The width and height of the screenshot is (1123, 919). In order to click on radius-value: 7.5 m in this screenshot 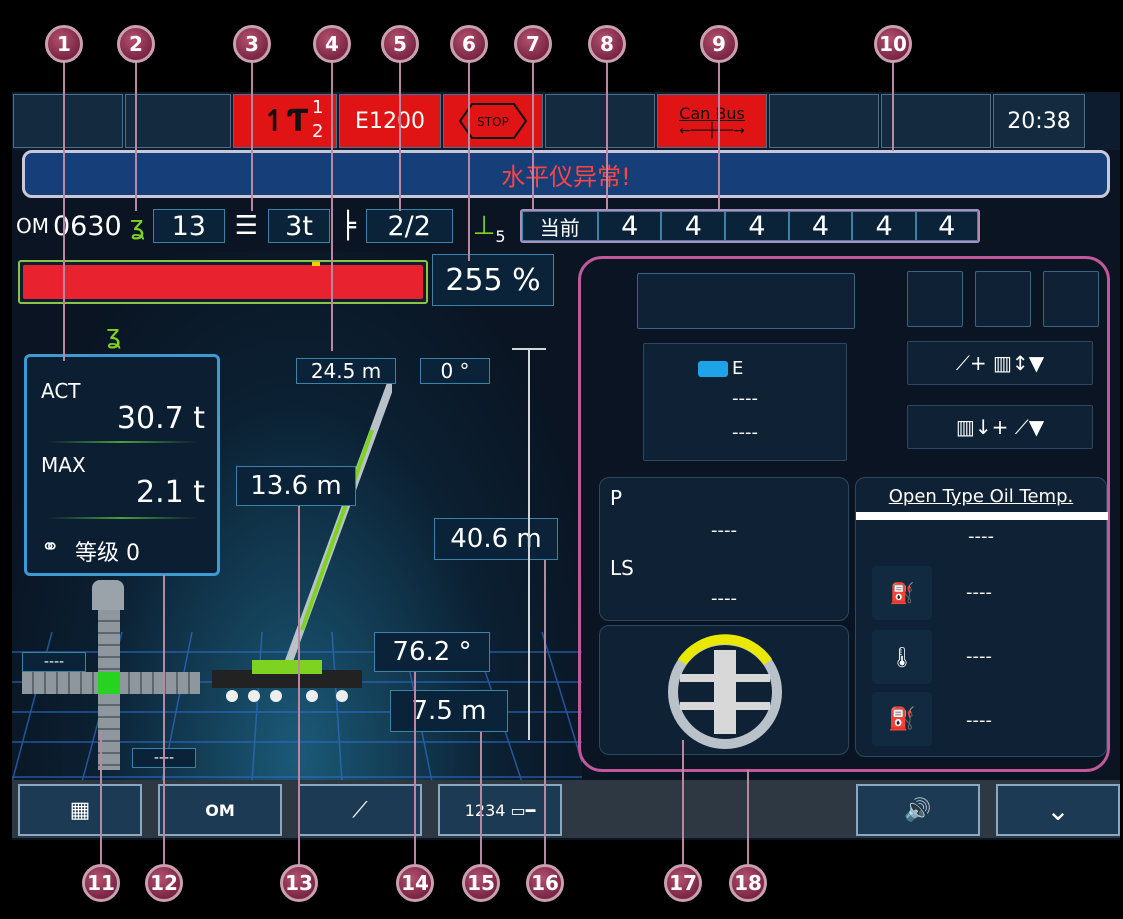, I will do `click(449, 711)`.